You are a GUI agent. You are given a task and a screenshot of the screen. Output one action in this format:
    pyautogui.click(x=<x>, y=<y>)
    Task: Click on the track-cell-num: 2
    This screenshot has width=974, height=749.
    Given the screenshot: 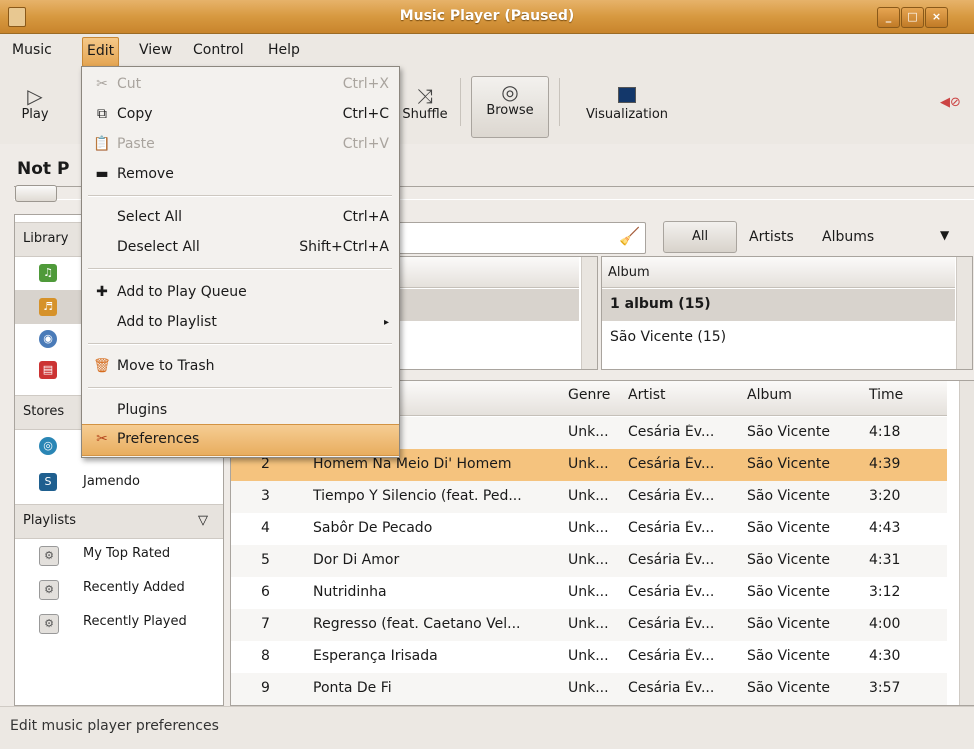 What is the action you would take?
    pyautogui.click(x=265, y=464)
    